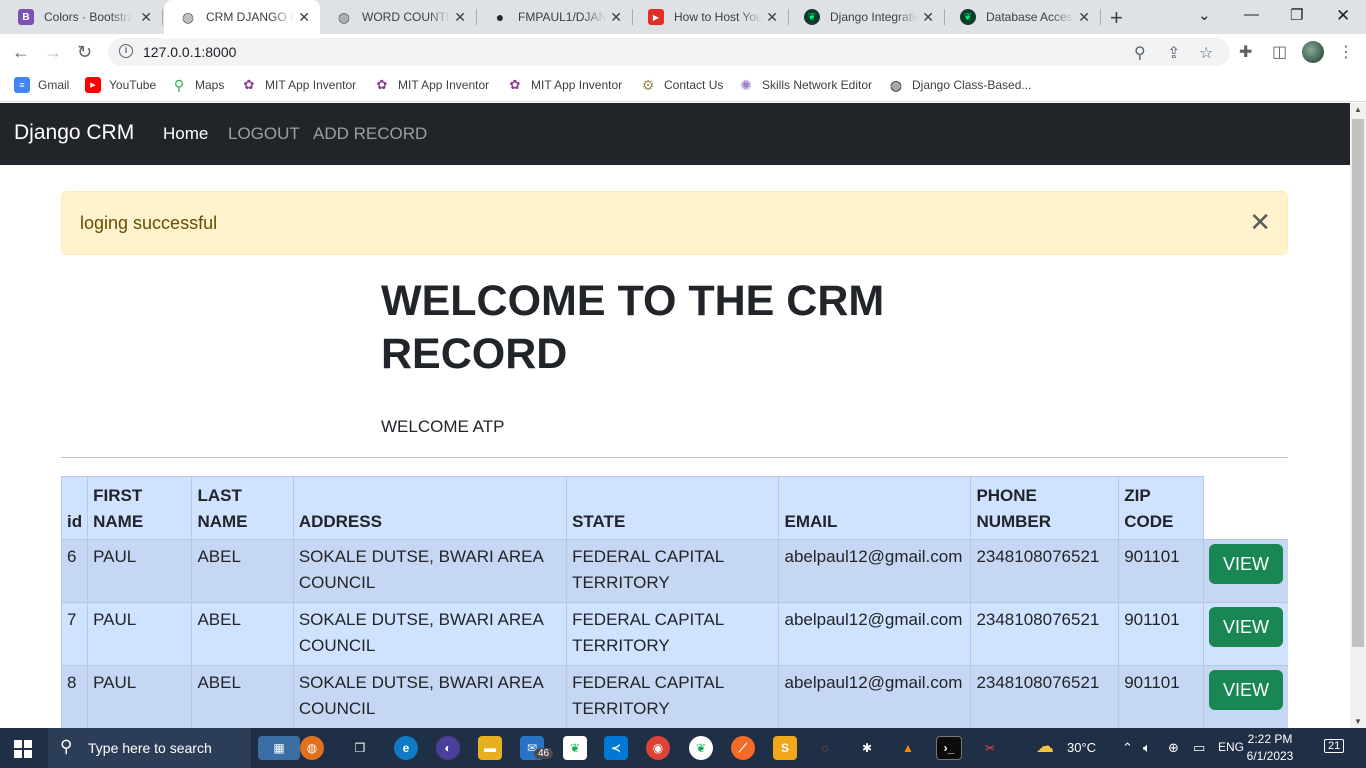 The height and width of the screenshot is (768, 1366). What do you see at coordinates (312, 748) in the screenshot?
I see `basketball-icon: ◍` at bounding box center [312, 748].